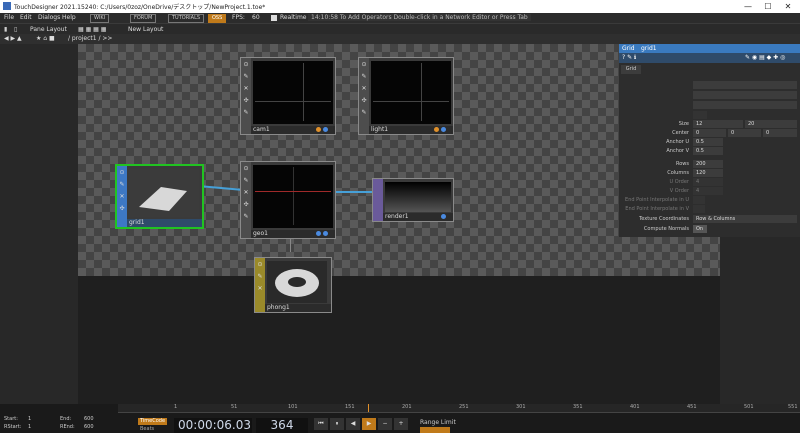 The height and width of the screenshot is (433, 800). Describe the element at coordinates (700, 115) in the screenshot. I see `param-modify-bounds` at that location.